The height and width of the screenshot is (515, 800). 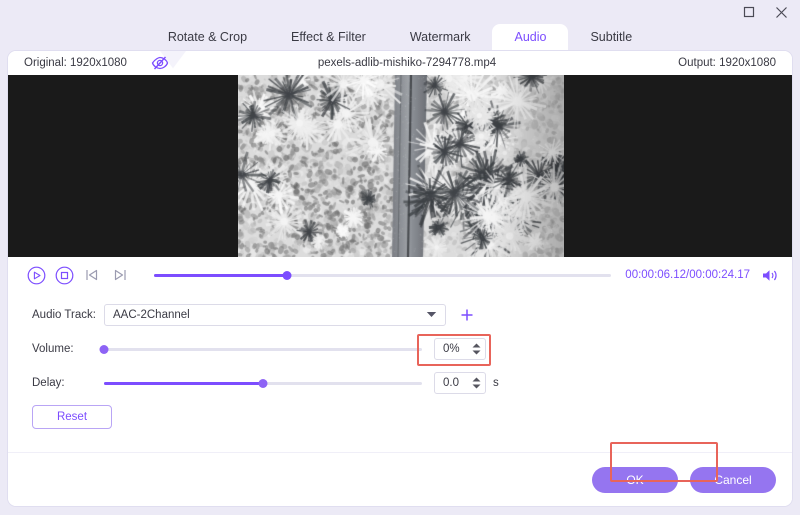 What do you see at coordinates (64, 315) in the screenshot?
I see `audio-track-label: Audio Track:` at bounding box center [64, 315].